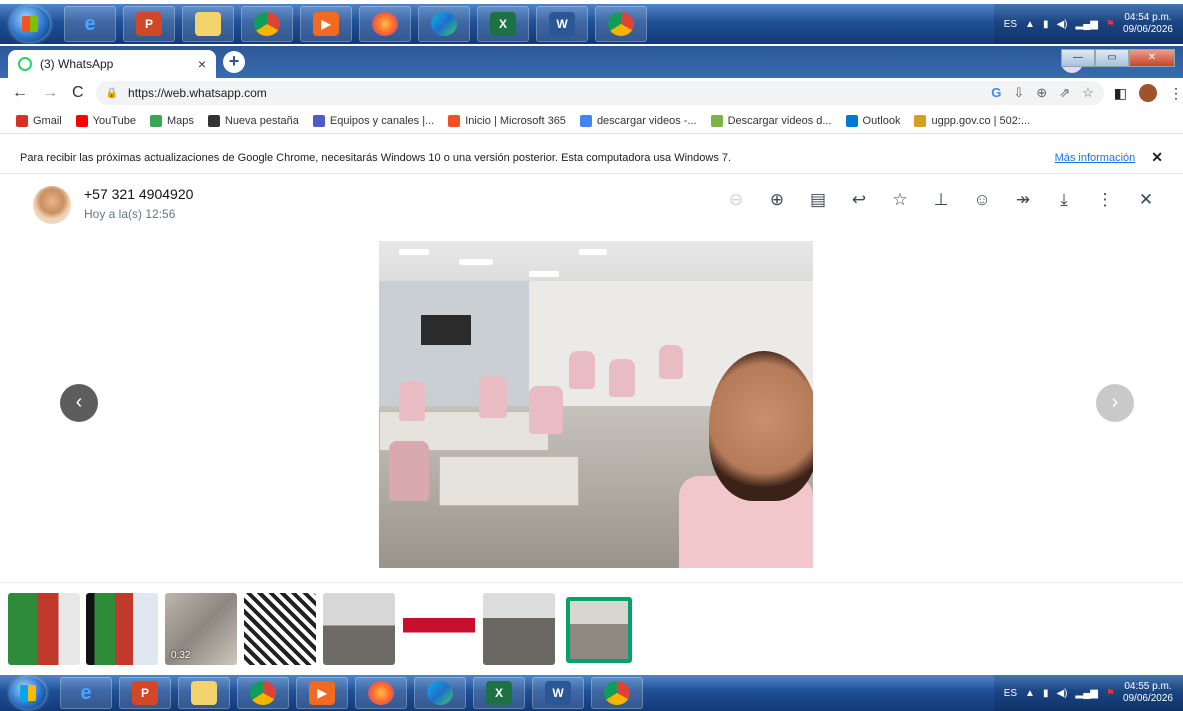 The image size is (1183, 711). Describe the element at coordinates (1095, 158) in the screenshot. I see `more-info-link: Más información` at that location.